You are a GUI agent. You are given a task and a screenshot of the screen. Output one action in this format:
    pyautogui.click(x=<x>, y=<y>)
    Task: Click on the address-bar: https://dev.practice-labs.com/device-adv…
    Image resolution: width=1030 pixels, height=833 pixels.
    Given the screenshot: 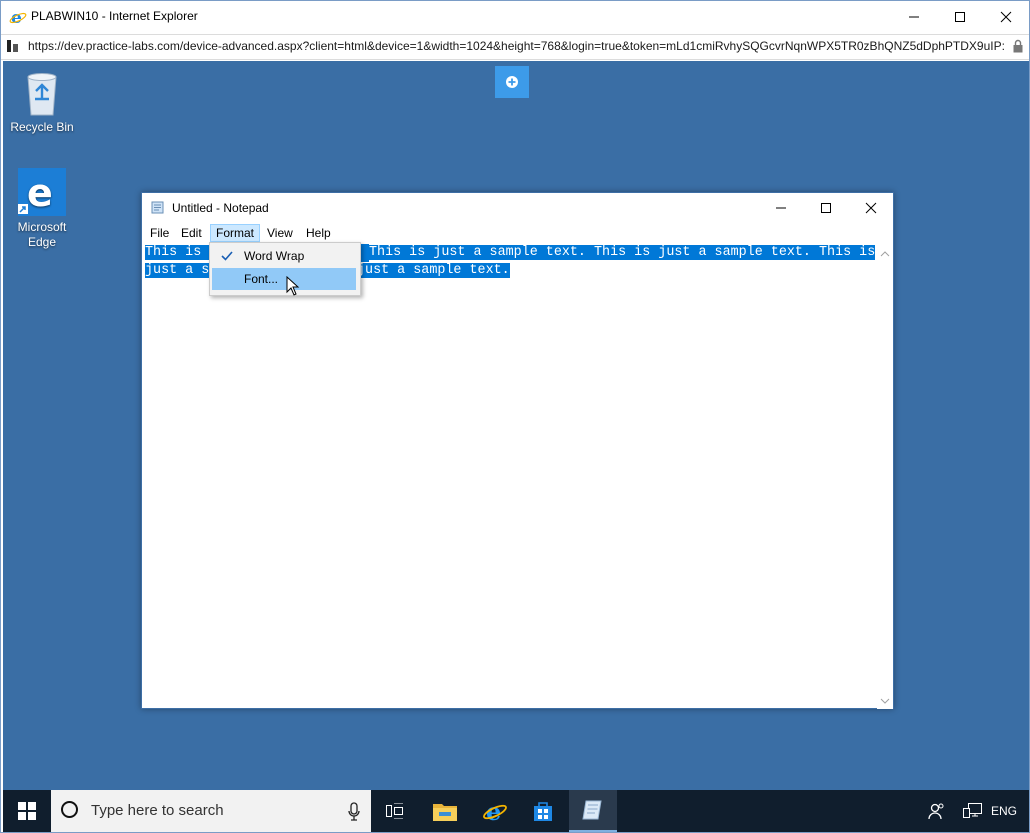 What is the action you would take?
    pyautogui.click(x=515, y=47)
    